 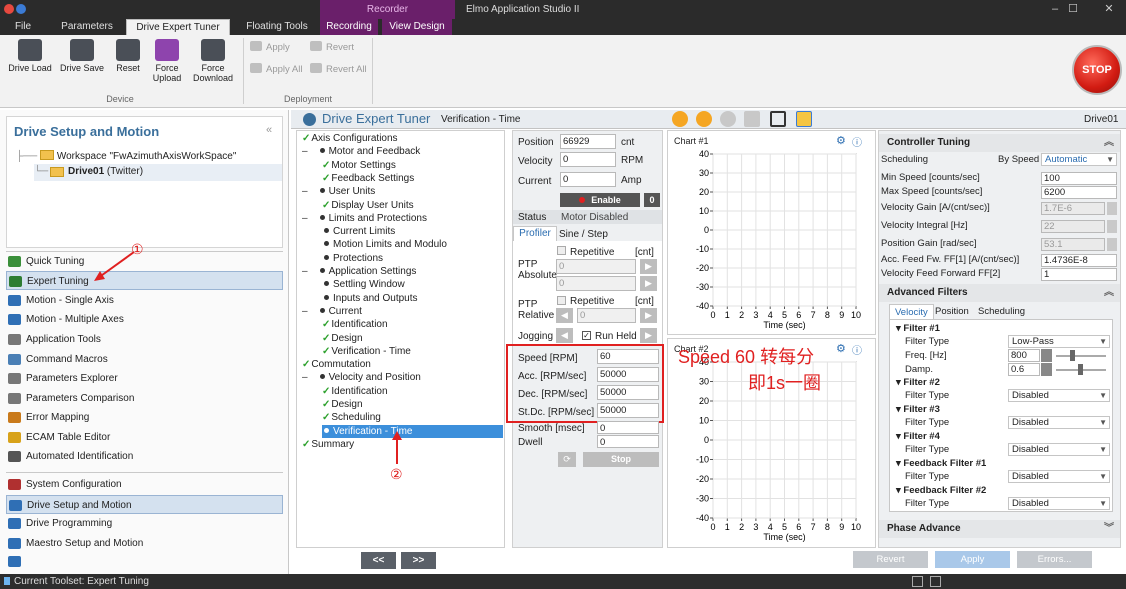 What do you see at coordinates (412, 338) in the screenshot?
I see `tree-item: ✓Design` at bounding box center [412, 338].